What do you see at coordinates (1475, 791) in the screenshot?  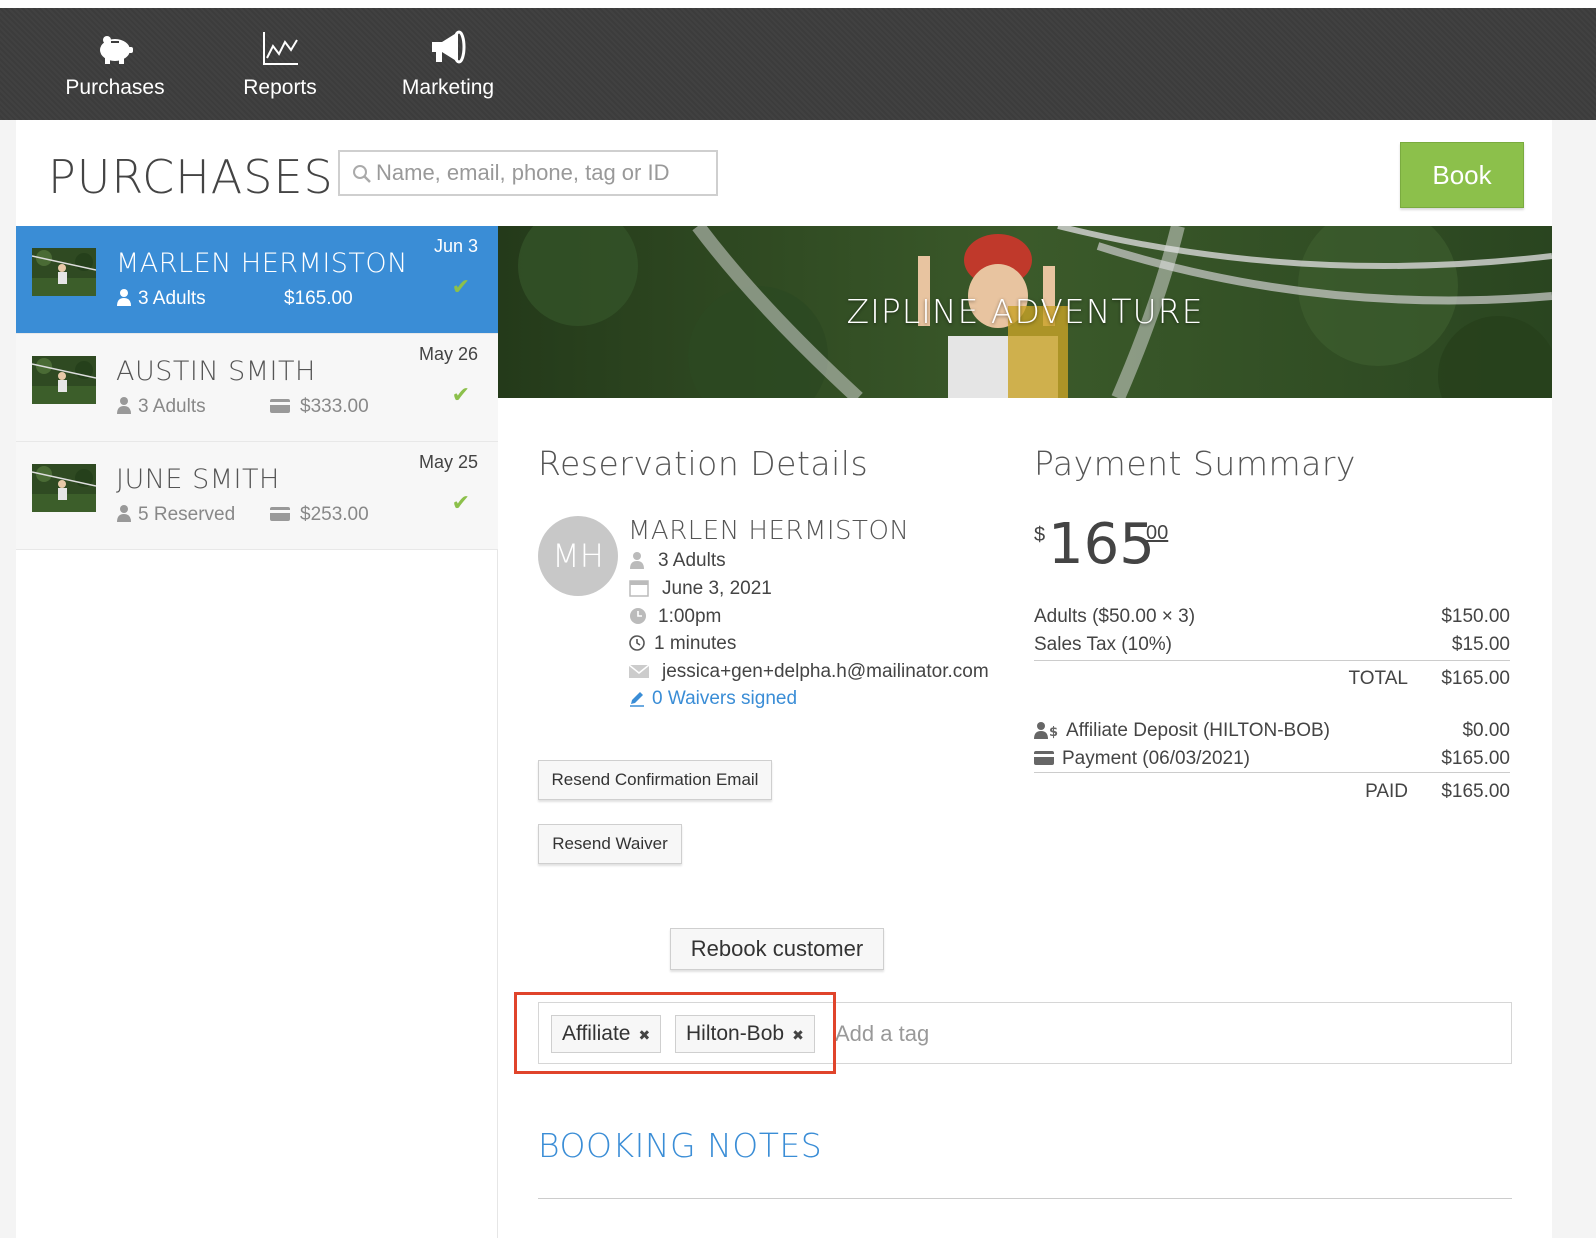 I see `paid-value: $165.00` at bounding box center [1475, 791].